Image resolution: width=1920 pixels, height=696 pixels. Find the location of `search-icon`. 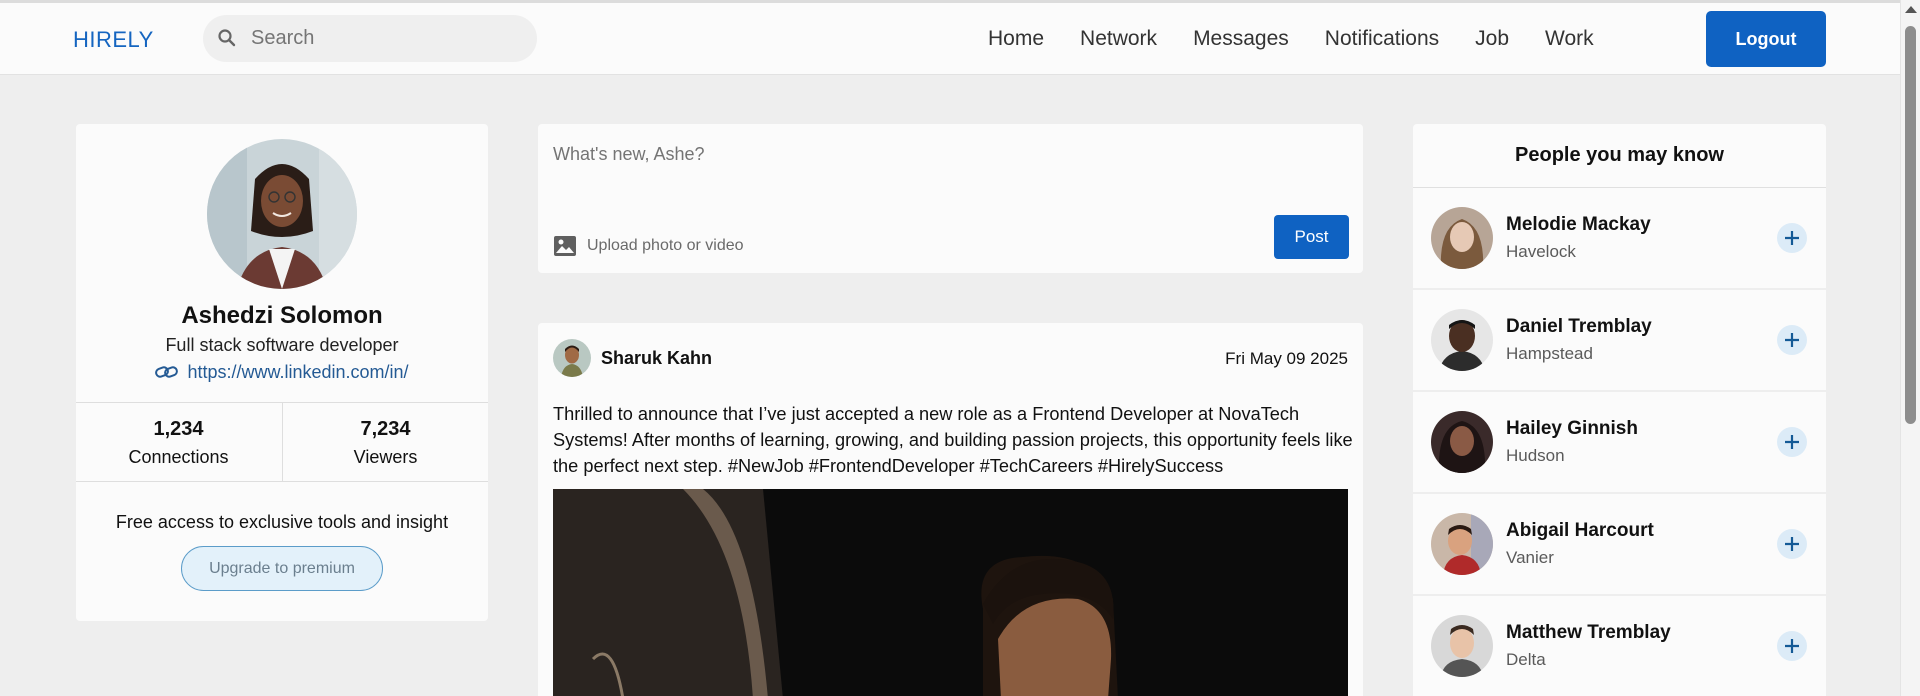

search-icon is located at coordinates (227, 38).